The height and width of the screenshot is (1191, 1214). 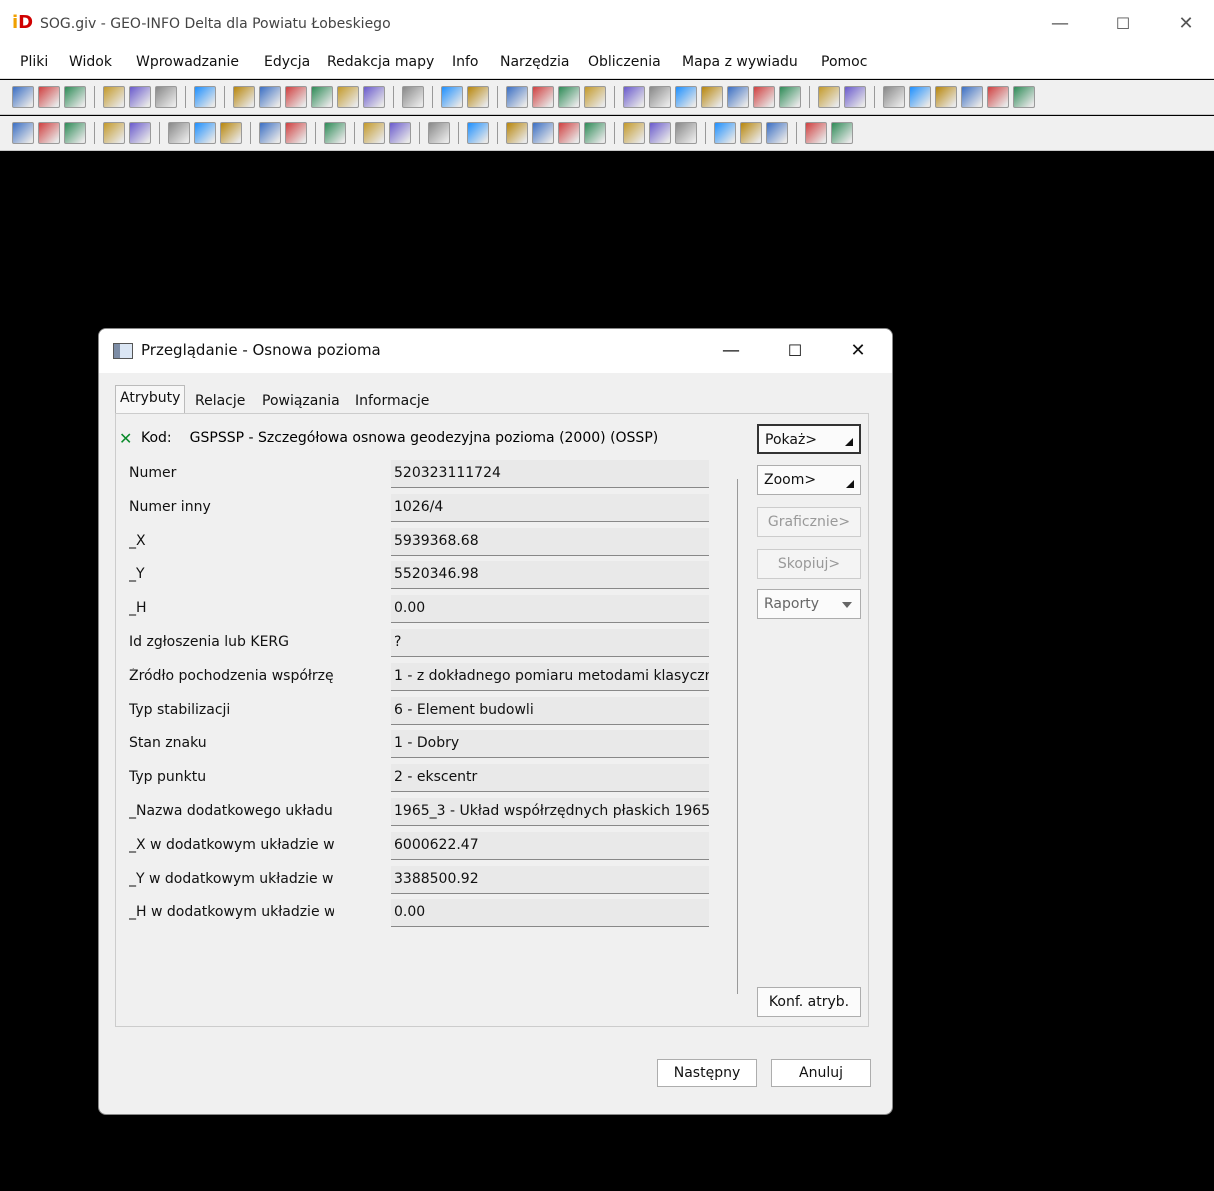 I want to click on maximize-button: ☐, so click(x=1123, y=24).